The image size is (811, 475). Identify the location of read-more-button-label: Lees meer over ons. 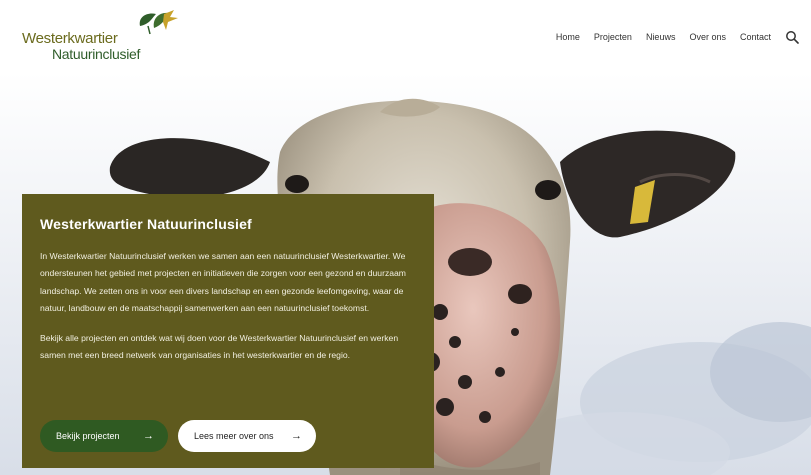
(234, 436).